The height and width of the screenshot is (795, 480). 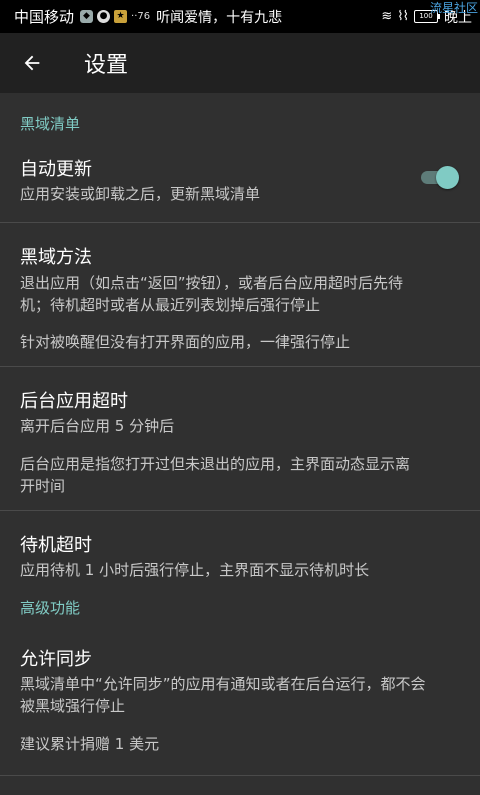 What do you see at coordinates (219, 17) in the screenshot?
I see `status-news-text: 听闻爱情，十有九悲` at bounding box center [219, 17].